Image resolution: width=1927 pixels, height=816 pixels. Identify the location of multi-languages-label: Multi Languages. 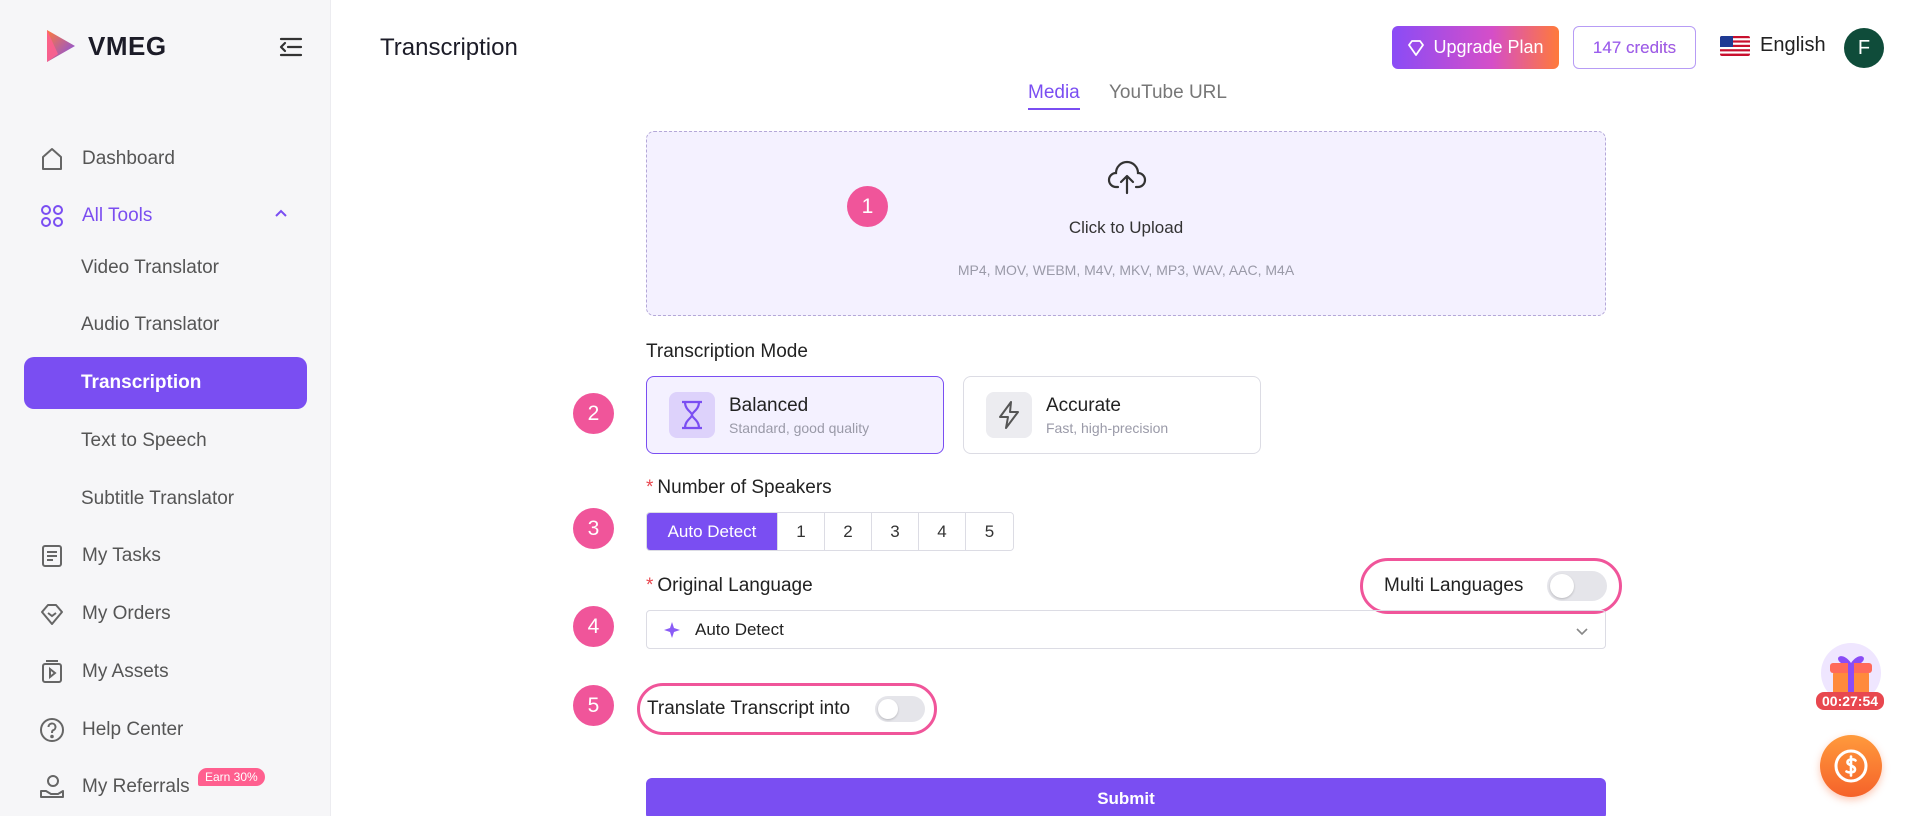
(1454, 585).